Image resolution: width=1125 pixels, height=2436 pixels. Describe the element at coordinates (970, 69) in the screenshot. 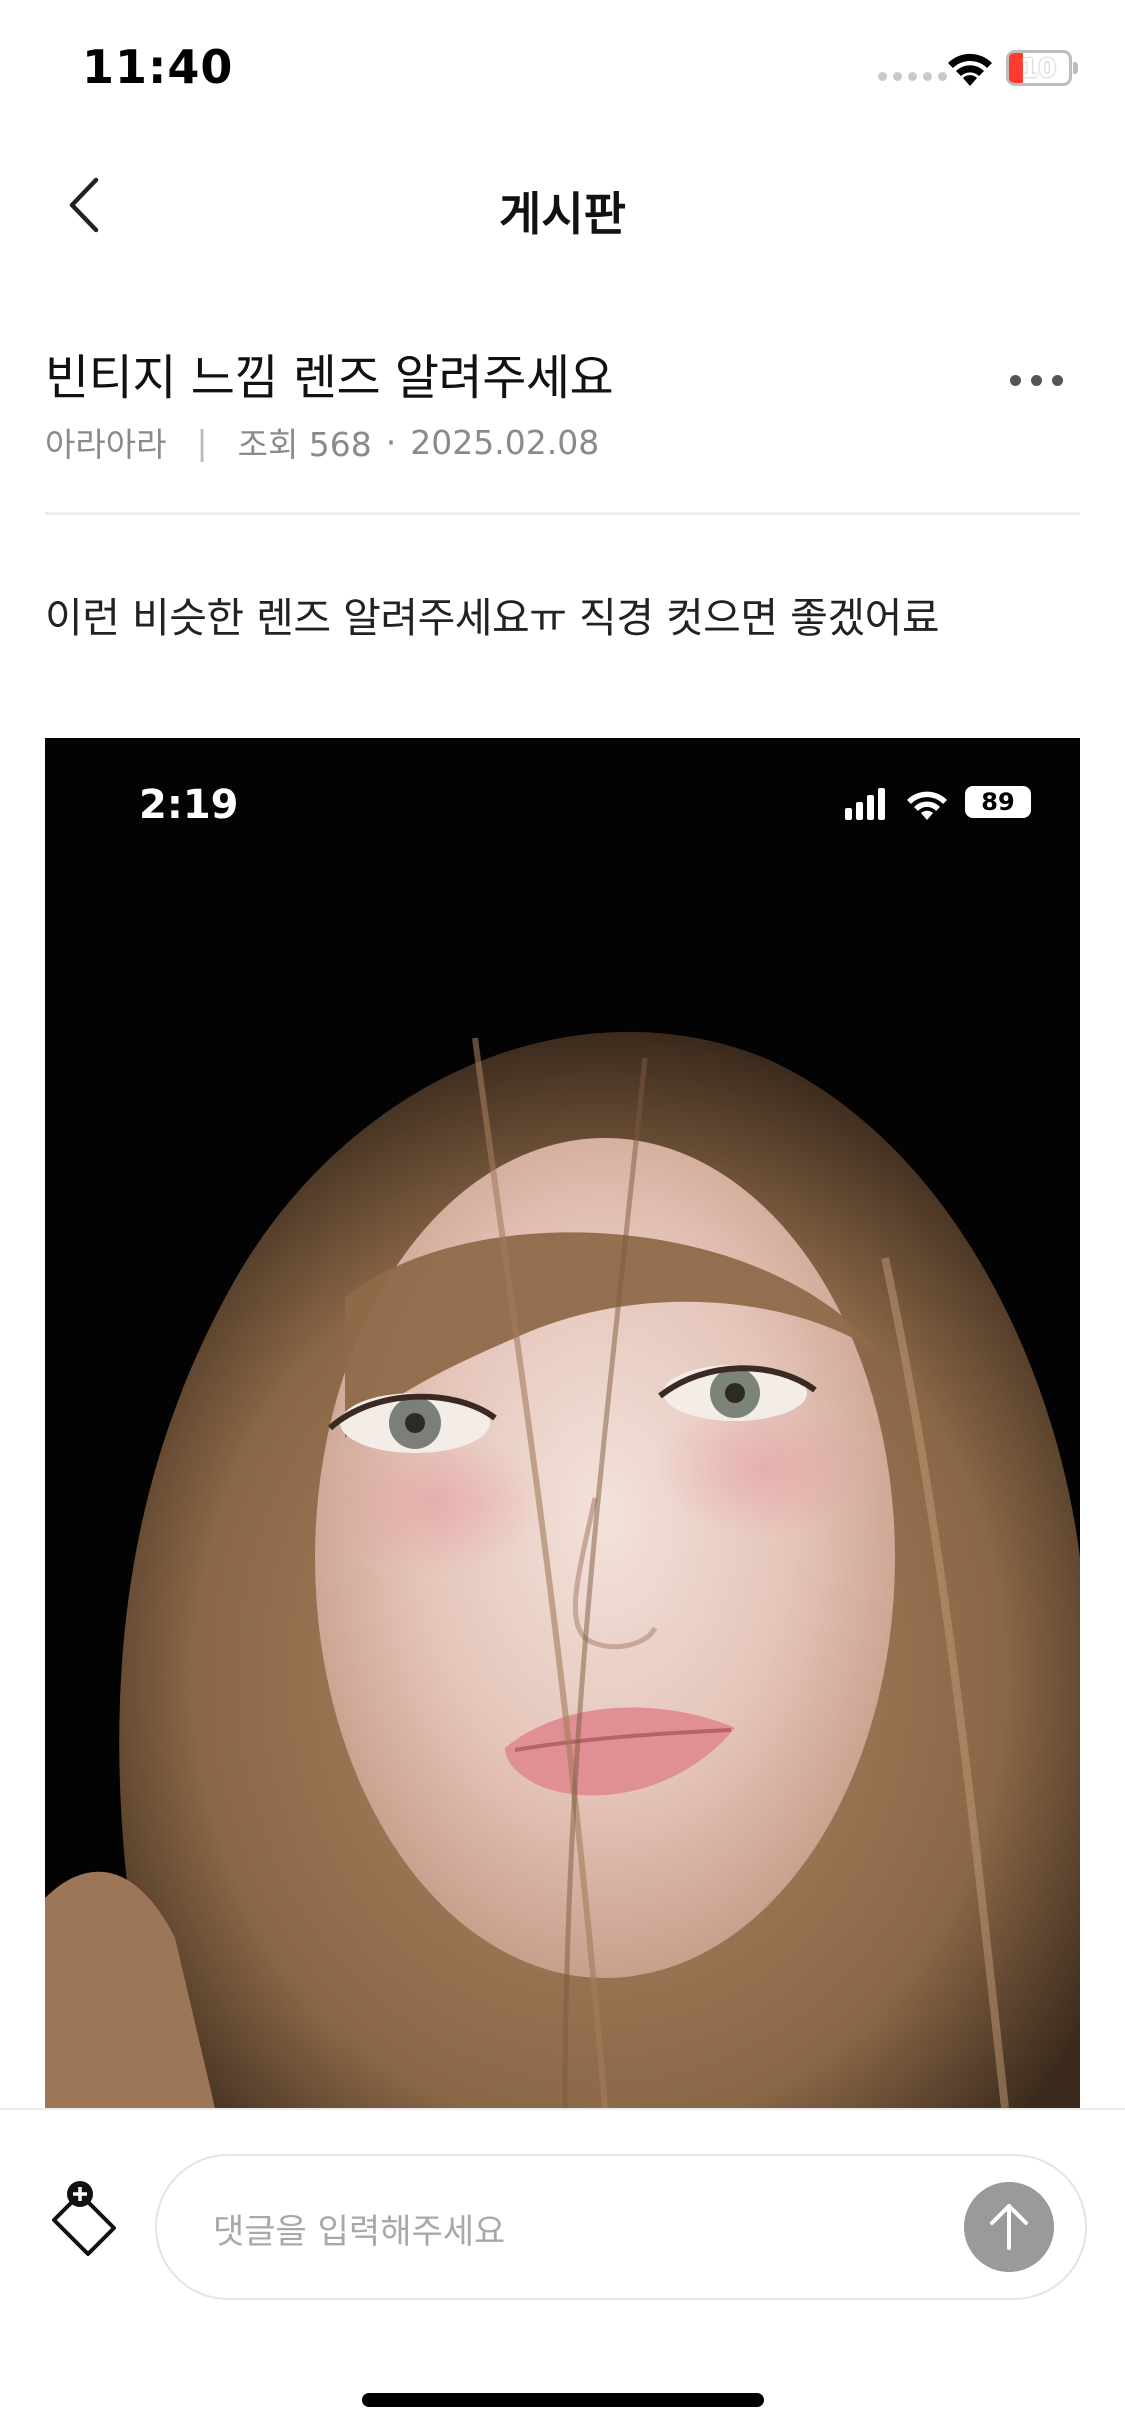

I see `wifi-icon` at that location.